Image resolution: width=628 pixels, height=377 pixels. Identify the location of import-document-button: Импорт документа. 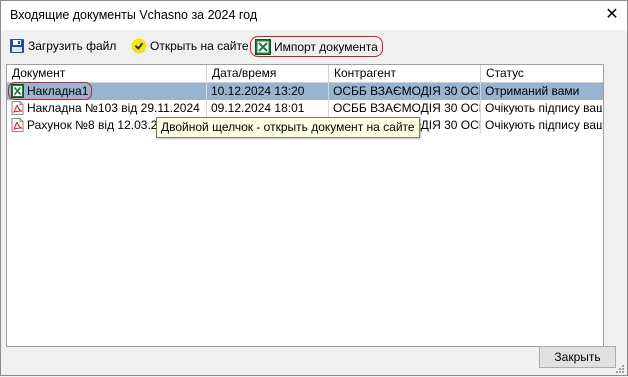
(316, 46).